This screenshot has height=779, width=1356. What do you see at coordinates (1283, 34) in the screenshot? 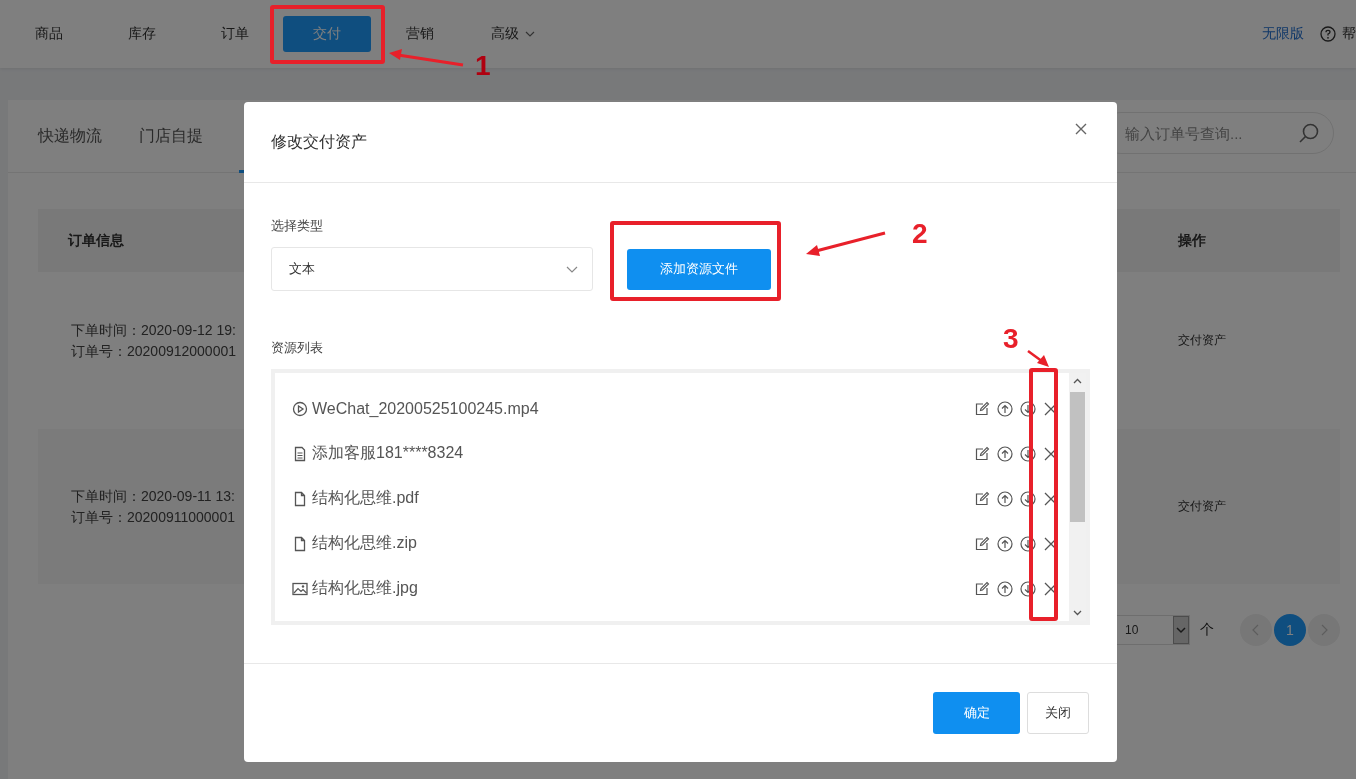
I see `edition-link: 无限版` at bounding box center [1283, 34].